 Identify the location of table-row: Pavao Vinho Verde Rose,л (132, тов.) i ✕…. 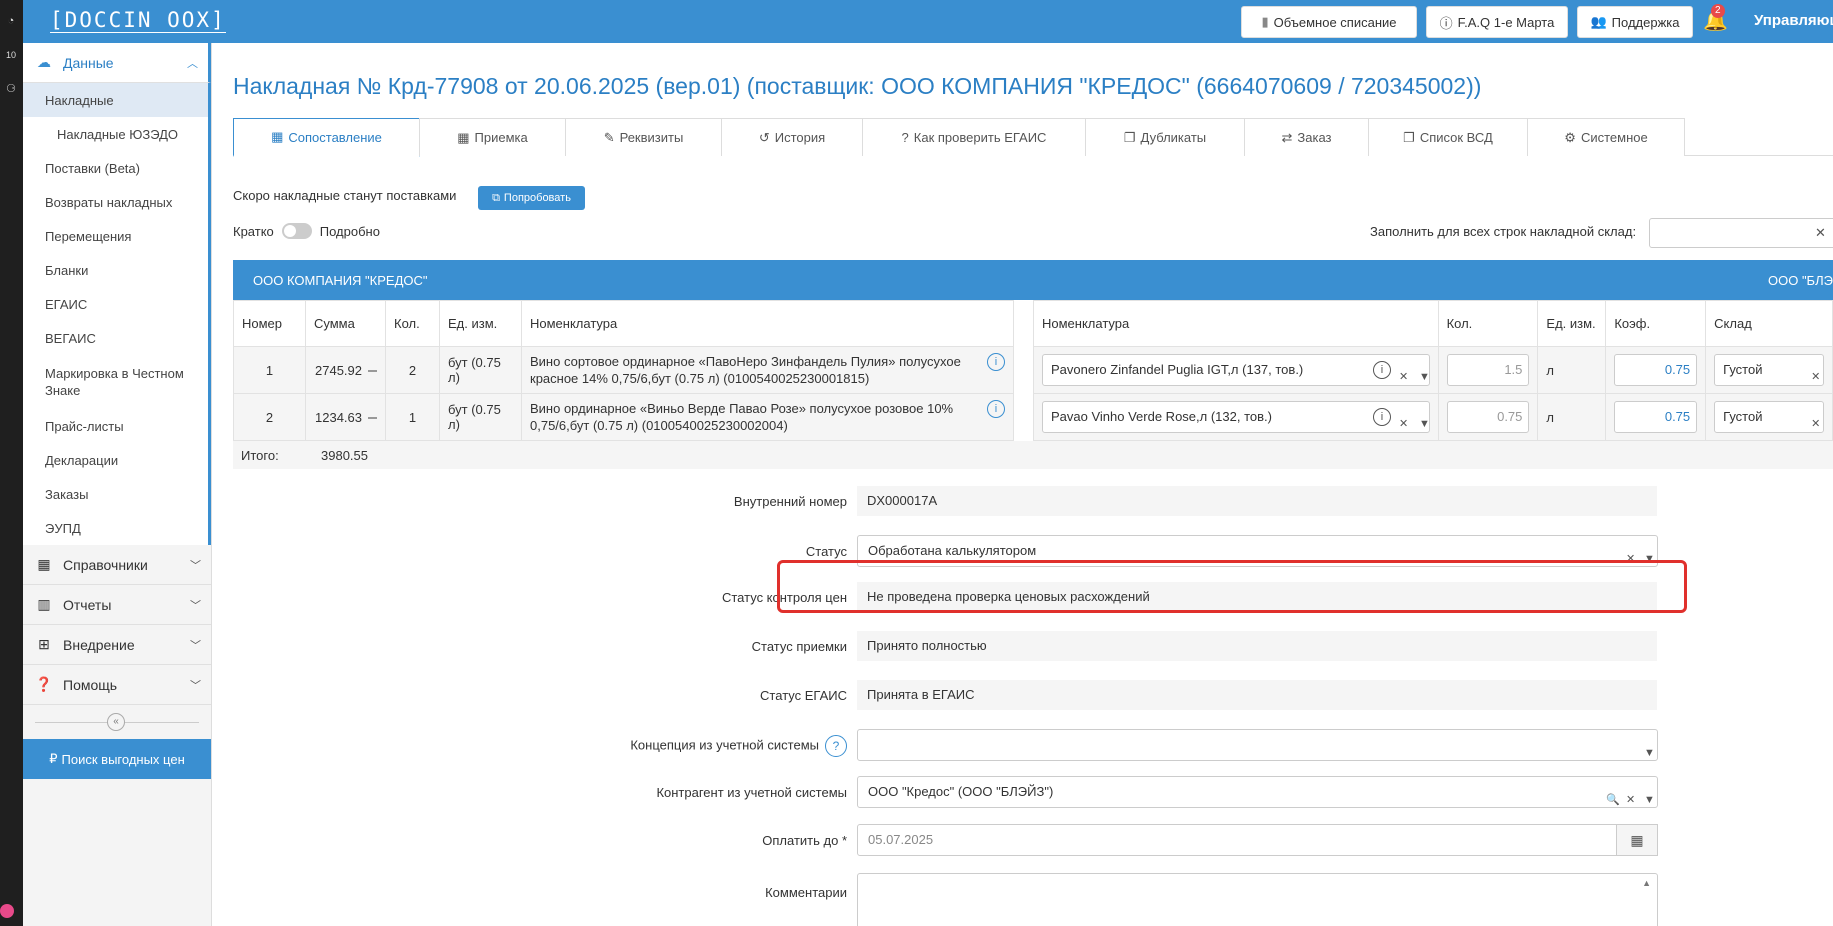
(1433, 417).